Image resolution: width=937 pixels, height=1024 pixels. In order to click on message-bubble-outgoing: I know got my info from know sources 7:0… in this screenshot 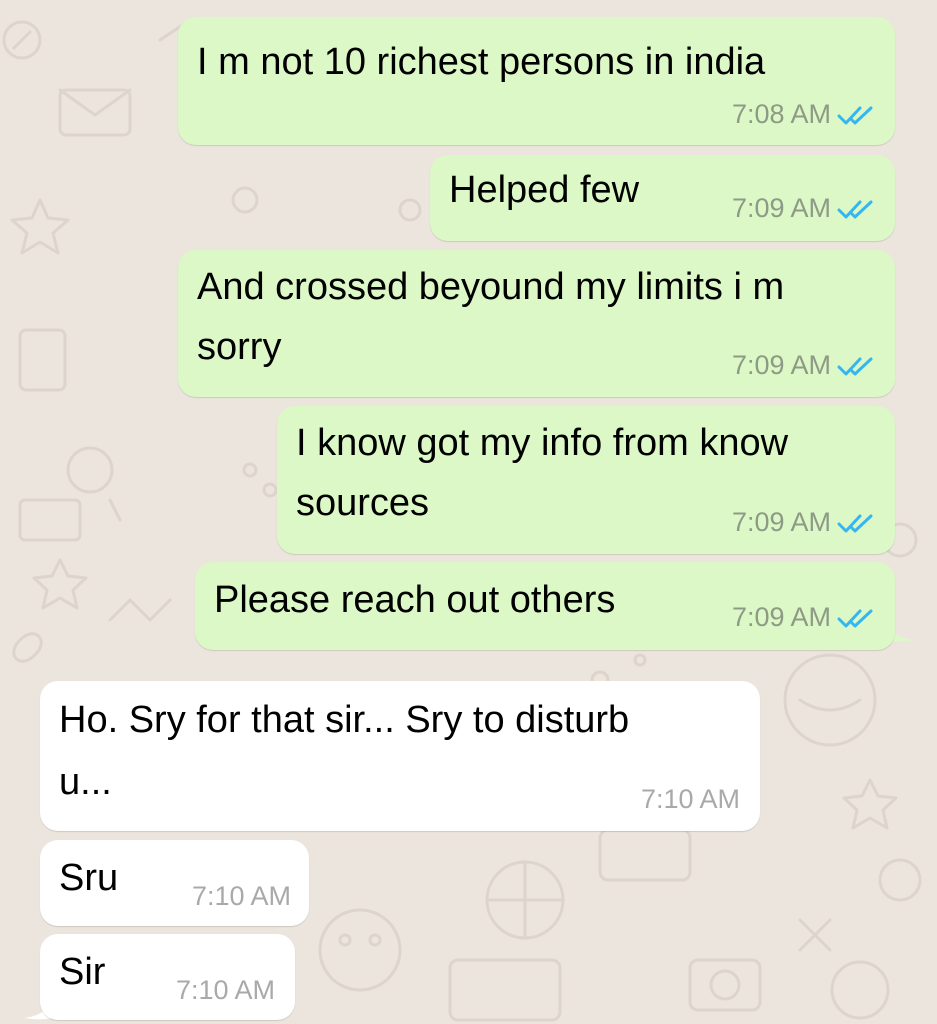, I will do `click(586, 480)`.